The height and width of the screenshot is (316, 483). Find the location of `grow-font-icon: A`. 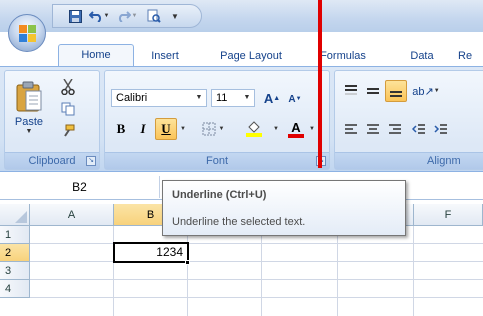

grow-font-icon: A is located at coordinates (268, 98).